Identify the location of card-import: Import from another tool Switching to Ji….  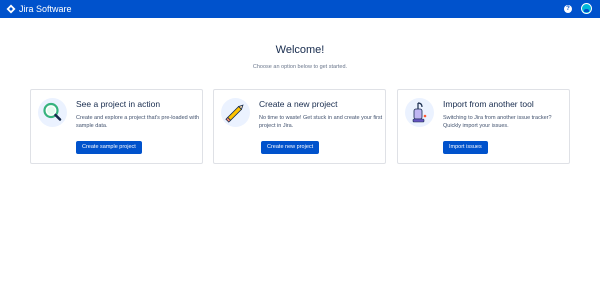
(483, 126).